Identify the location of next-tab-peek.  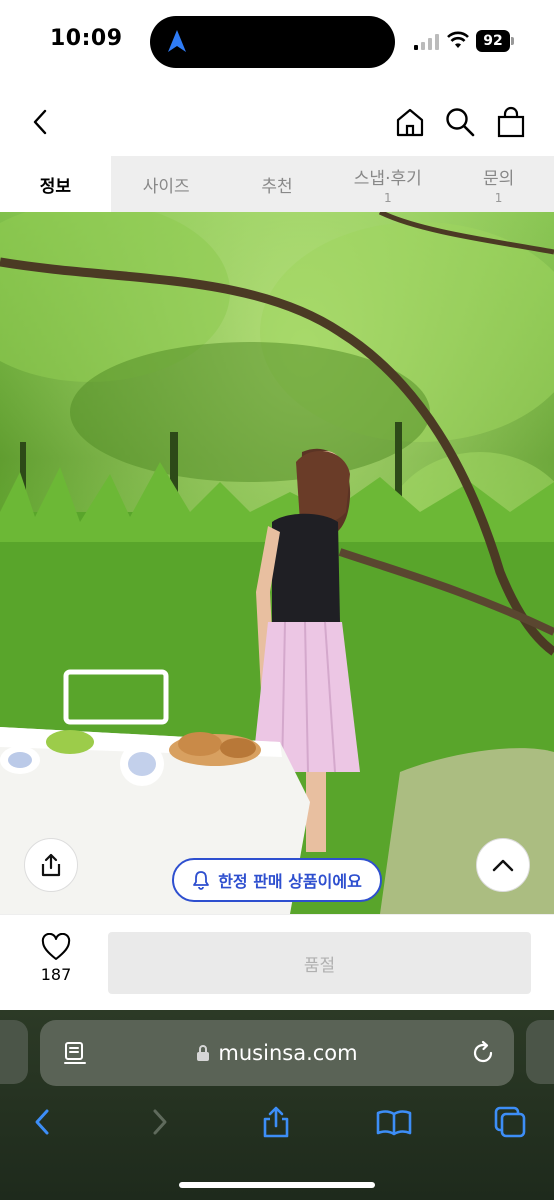
(540, 1052).